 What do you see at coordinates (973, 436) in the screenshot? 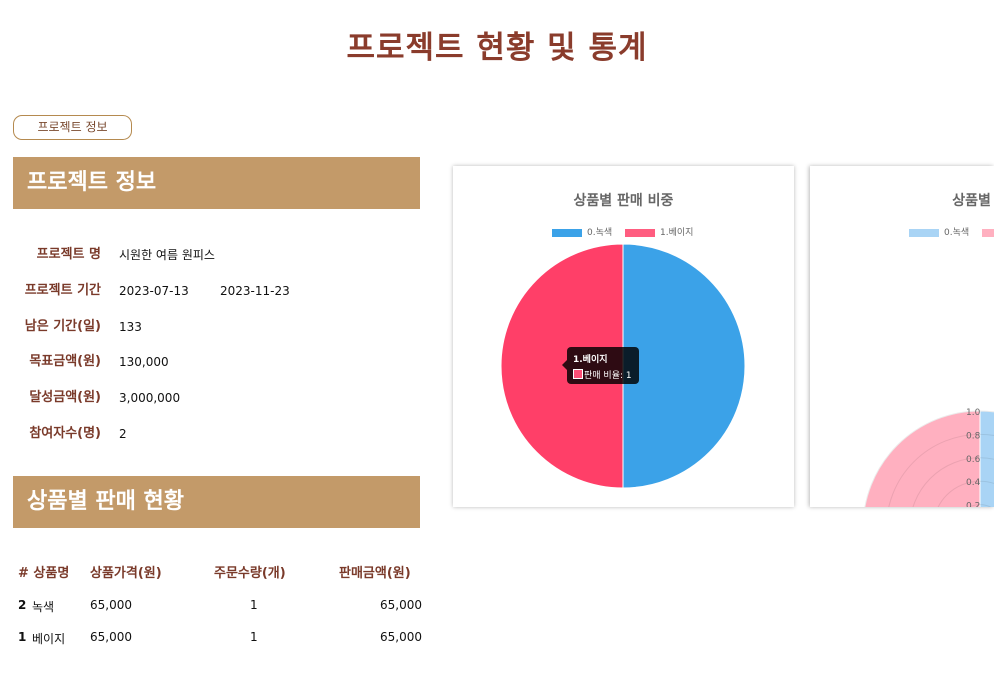
I see `polar-tick-label: 0.8` at bounding box center [973, 436].